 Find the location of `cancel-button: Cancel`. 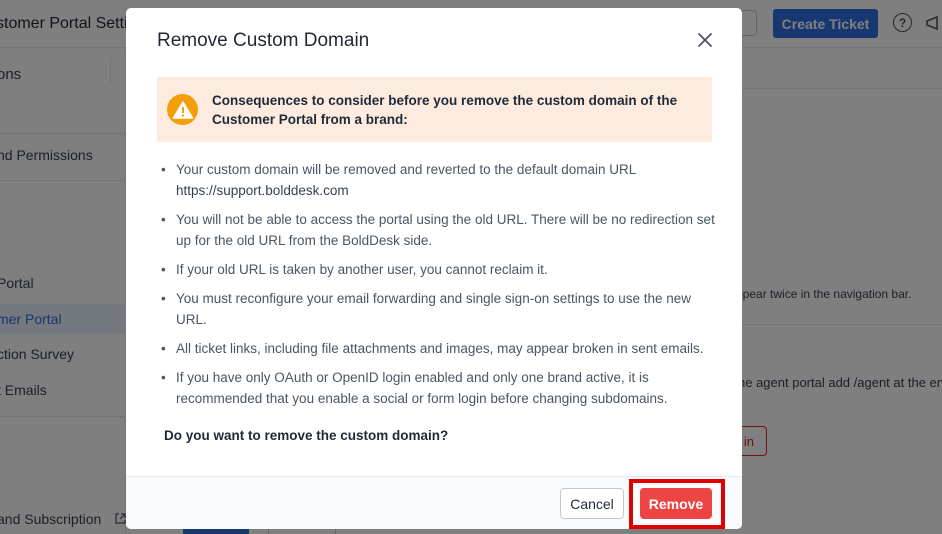

cancel-button: Cancel is located at coordinates (592, 503).